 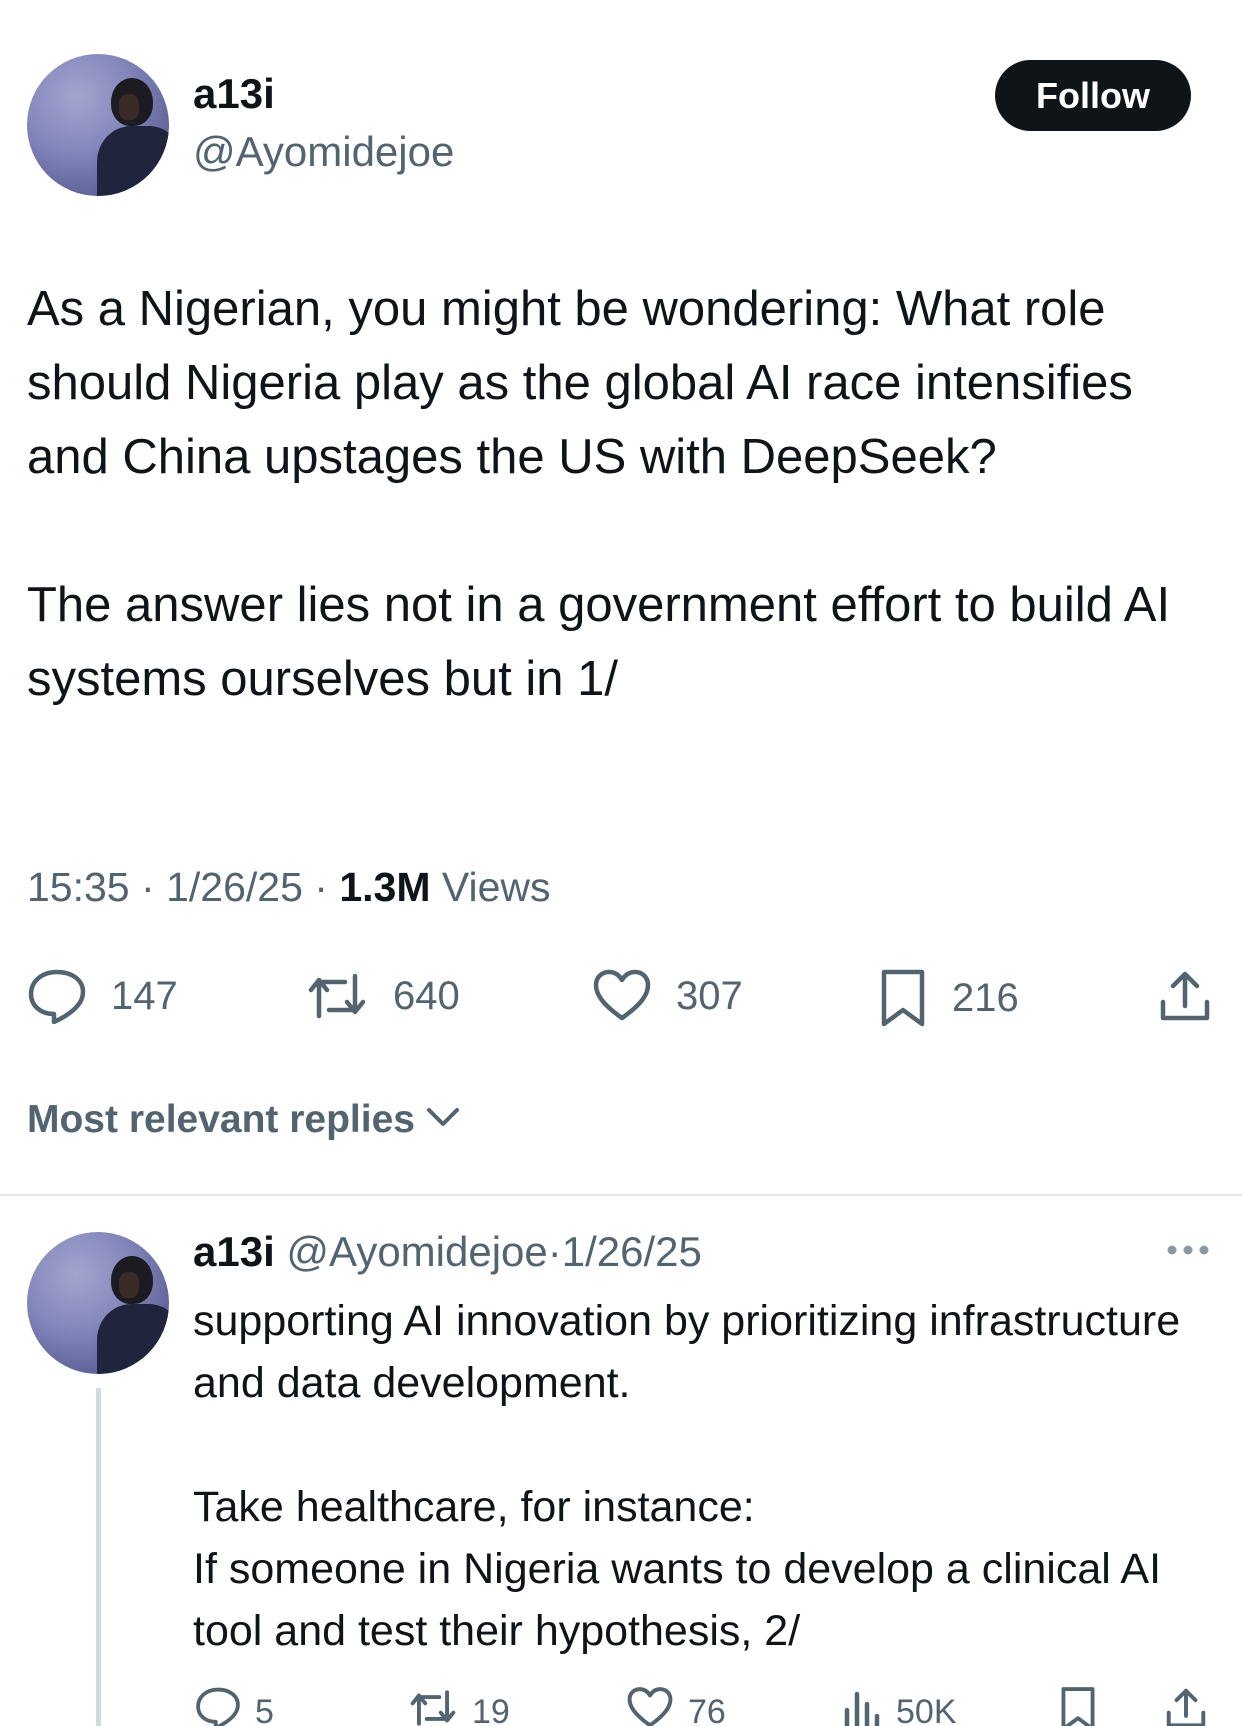 I want to click on reply-like-button: 76, so click(x=676, y=1706).